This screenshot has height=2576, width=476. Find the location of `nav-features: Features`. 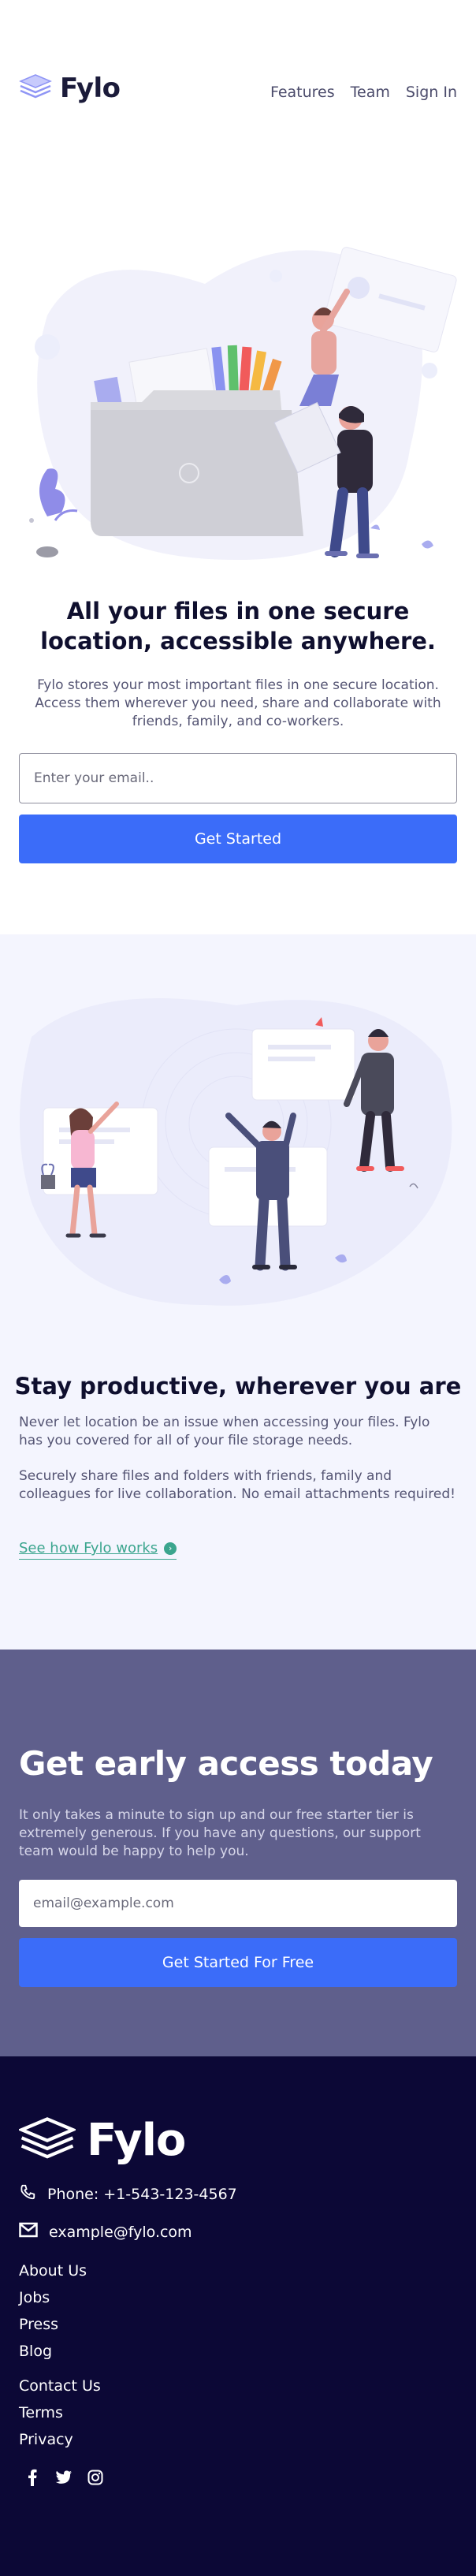

nav-features: Features is located at coordinates (302, 93).